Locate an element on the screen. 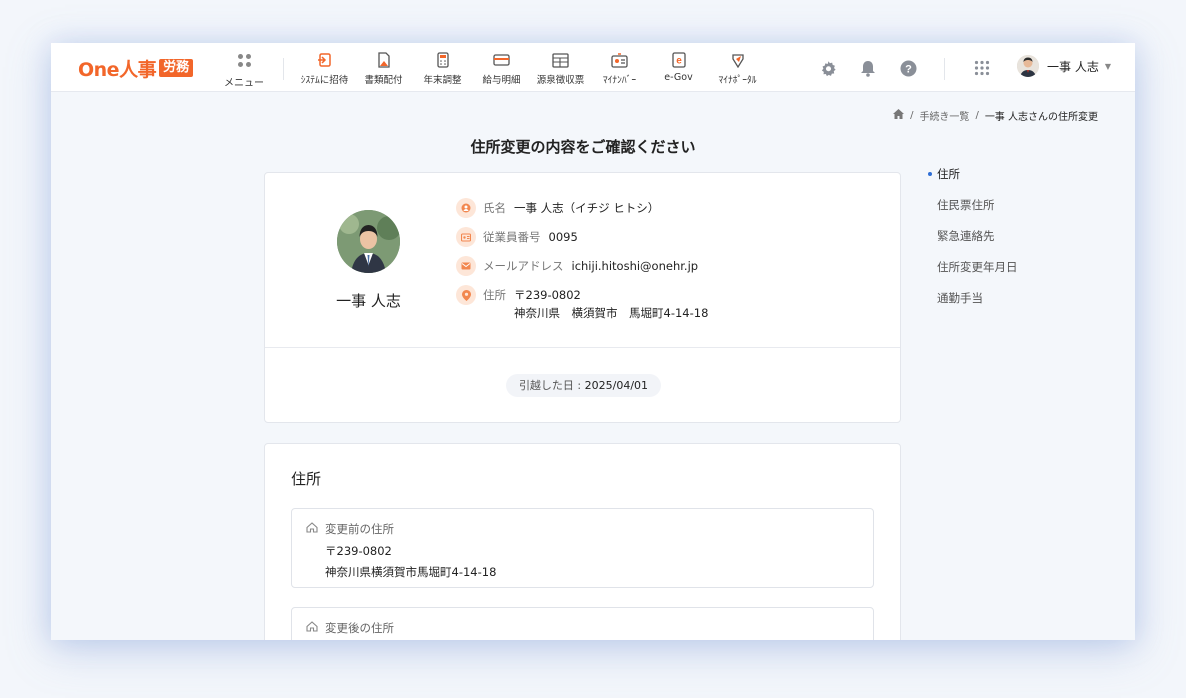 The width and height of the screenshot is (1186, 698). address-value: 〒239-0802 神奈川県 横須賀市 馬堀町4-14-18 is located at coordinates (611, 304).